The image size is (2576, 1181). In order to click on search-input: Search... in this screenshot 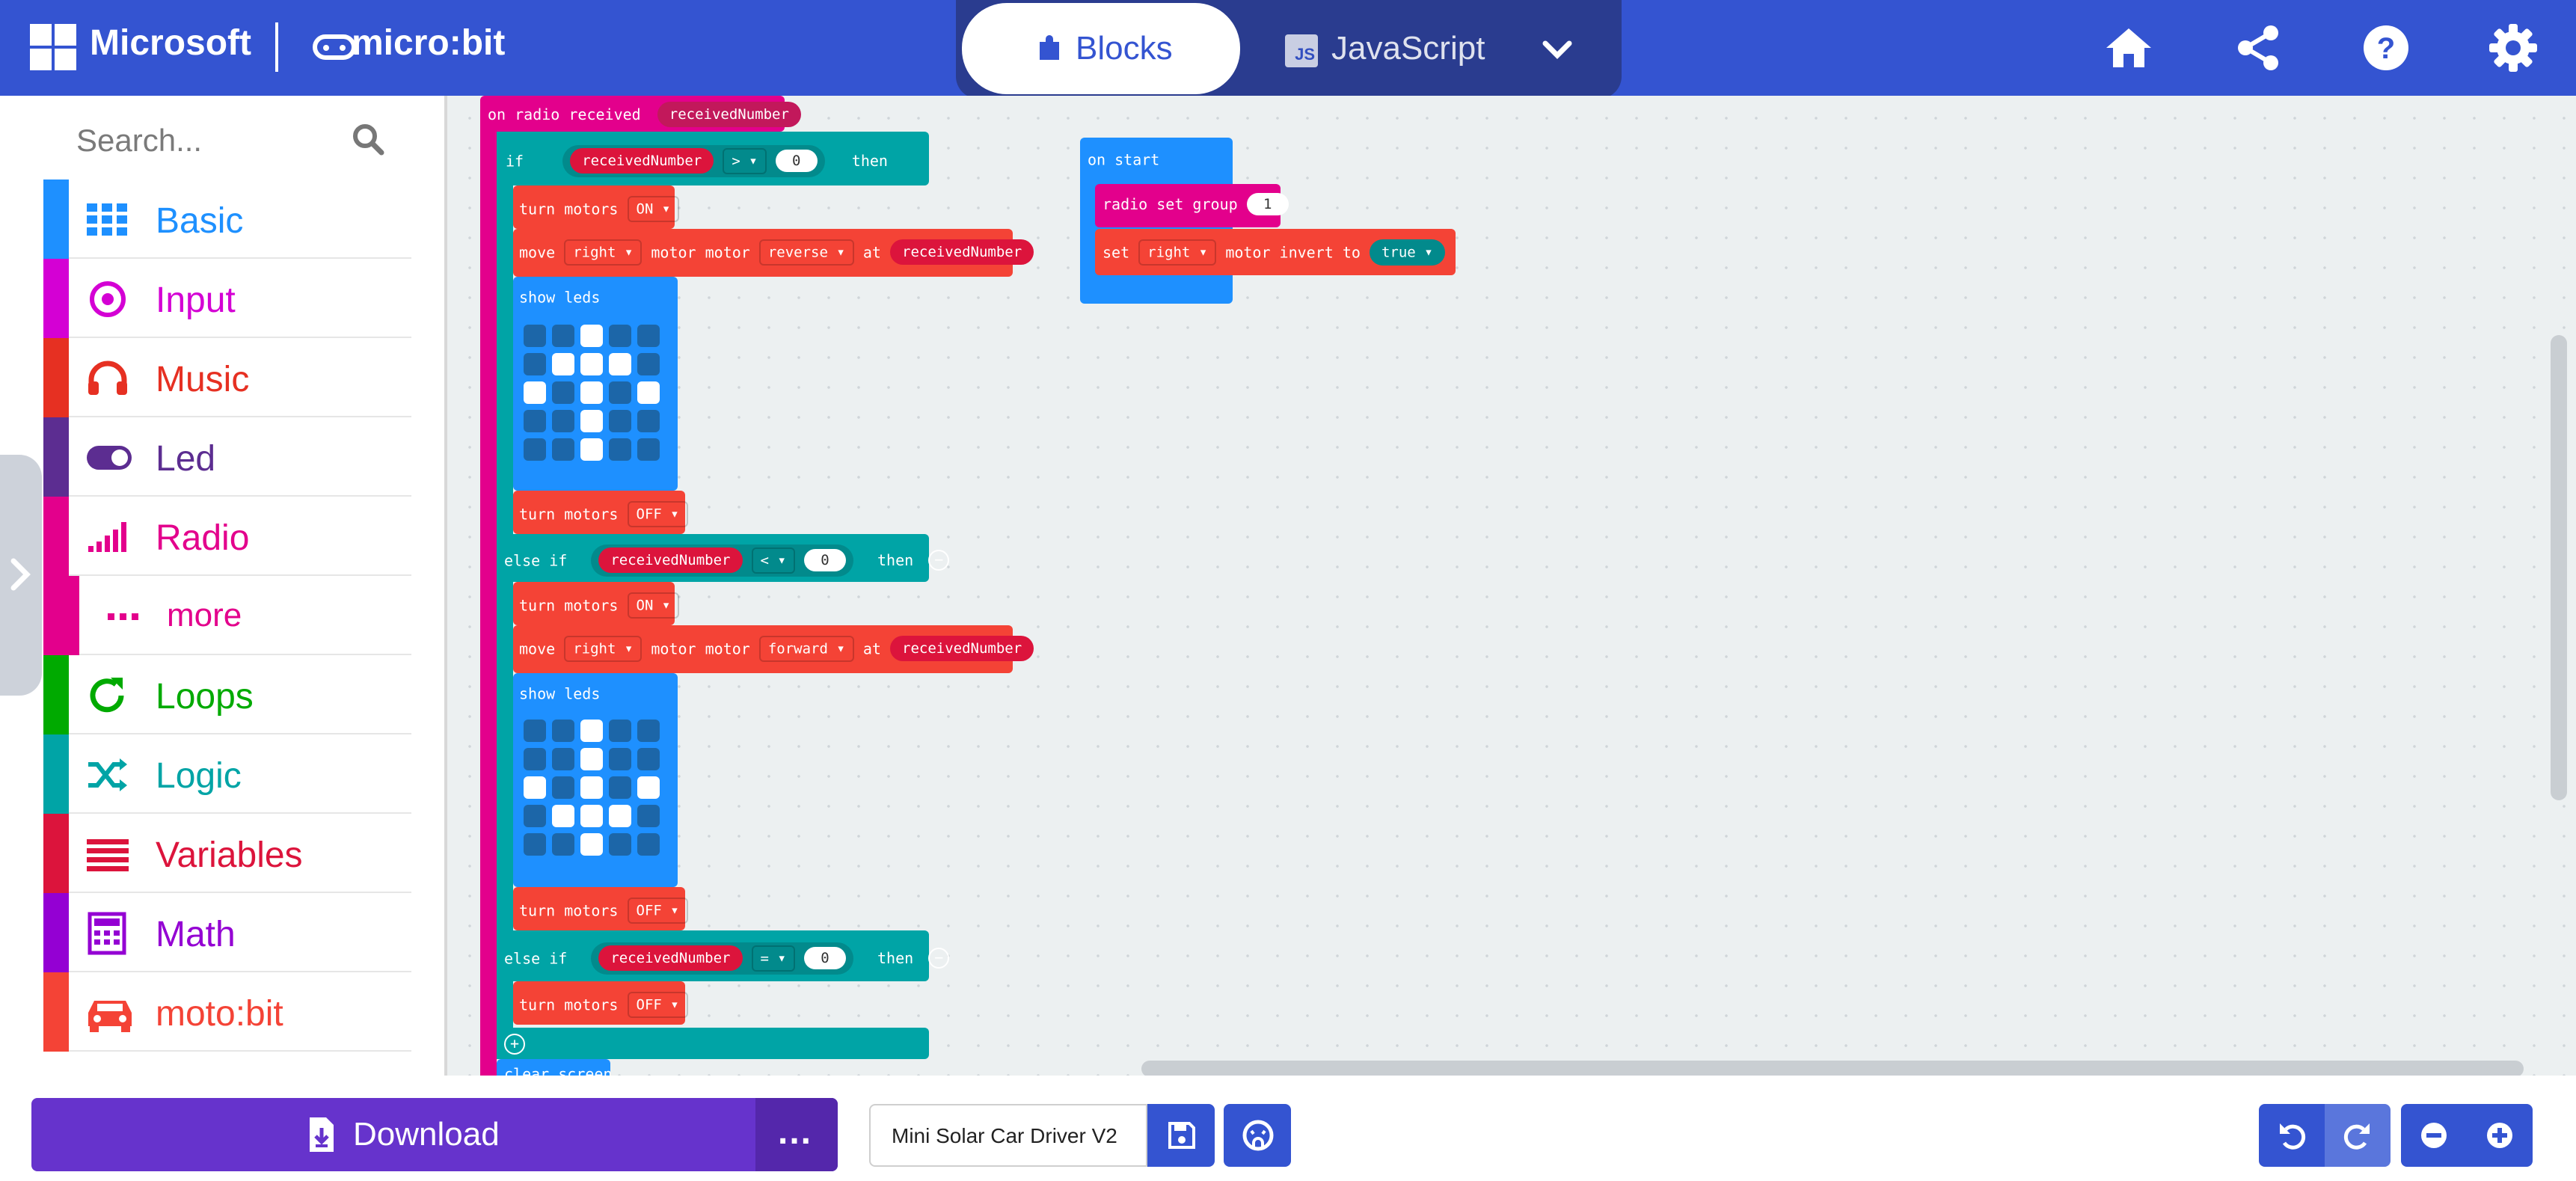, I will do `click(139, 141)`.